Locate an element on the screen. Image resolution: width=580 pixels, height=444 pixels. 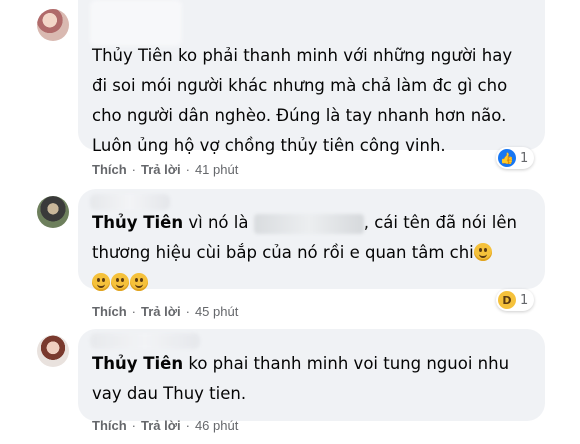
haha-icon: D is located at coordinates (507, 300).